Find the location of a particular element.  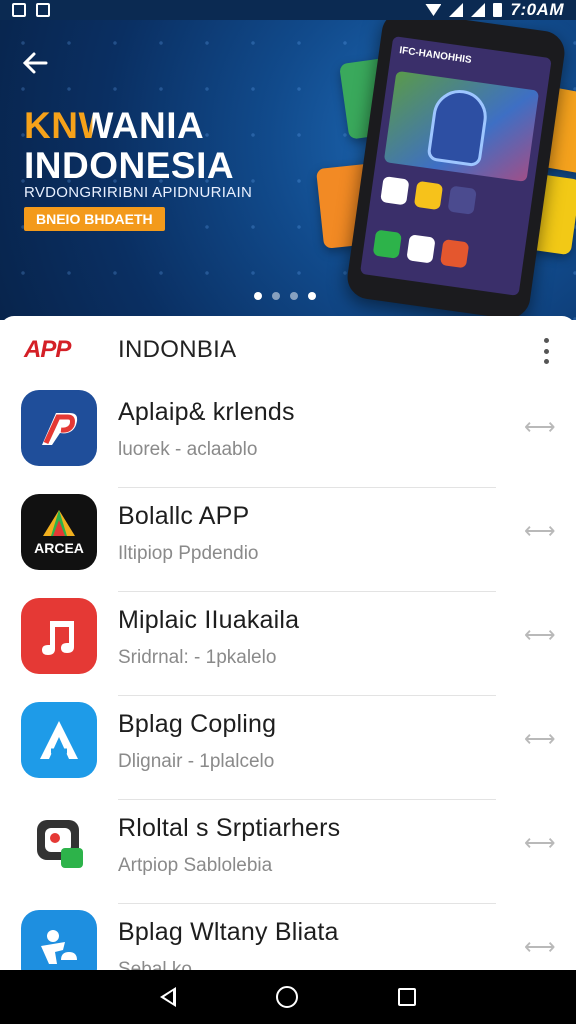

app-text: Rloltal s Srptiarhers Artpiop Sablolebia is located at coordinates (307, 859).